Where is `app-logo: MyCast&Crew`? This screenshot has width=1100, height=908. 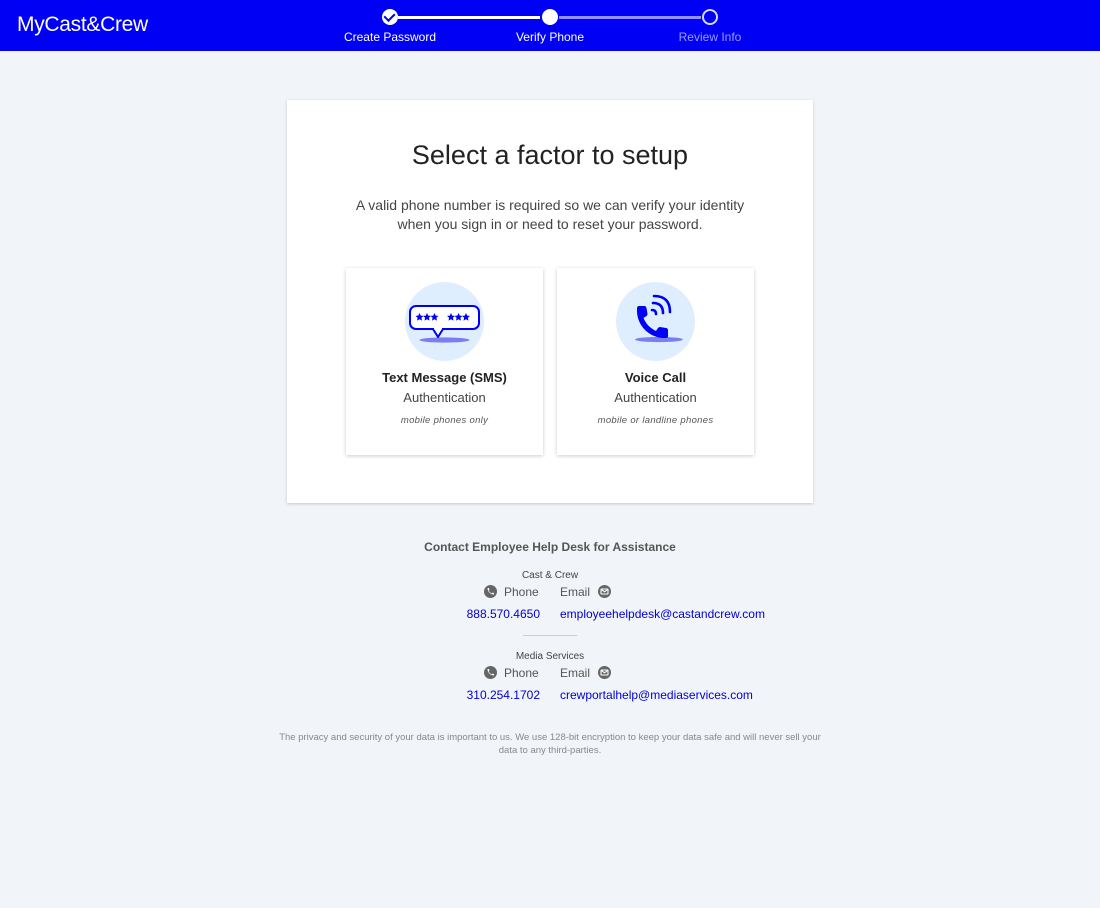 app-logo: MyCast&Crew is located at coordinates (82, 25).